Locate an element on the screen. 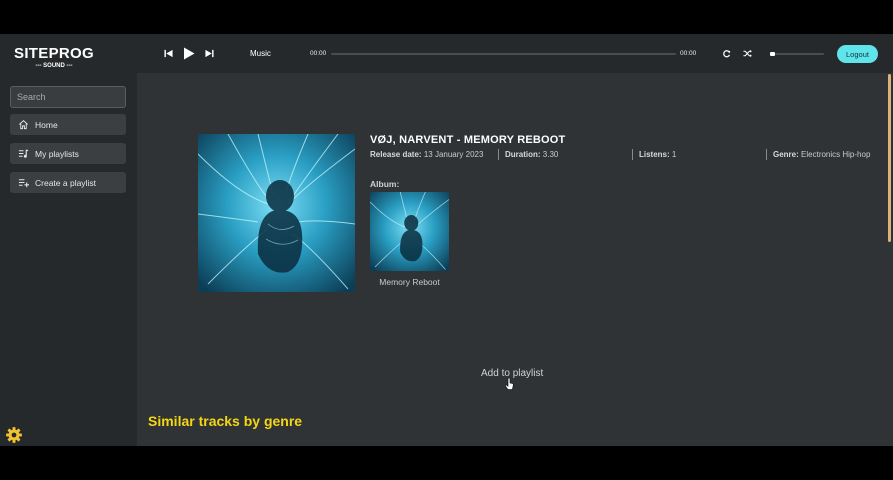 This screenshot has width=893, height=480. skip-forward-icon is located at coordinates (209, 53).